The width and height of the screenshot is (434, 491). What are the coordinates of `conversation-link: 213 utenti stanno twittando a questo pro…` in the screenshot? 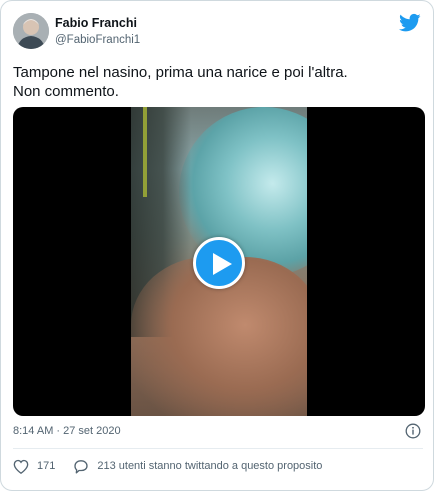 It's located at (197, 466).